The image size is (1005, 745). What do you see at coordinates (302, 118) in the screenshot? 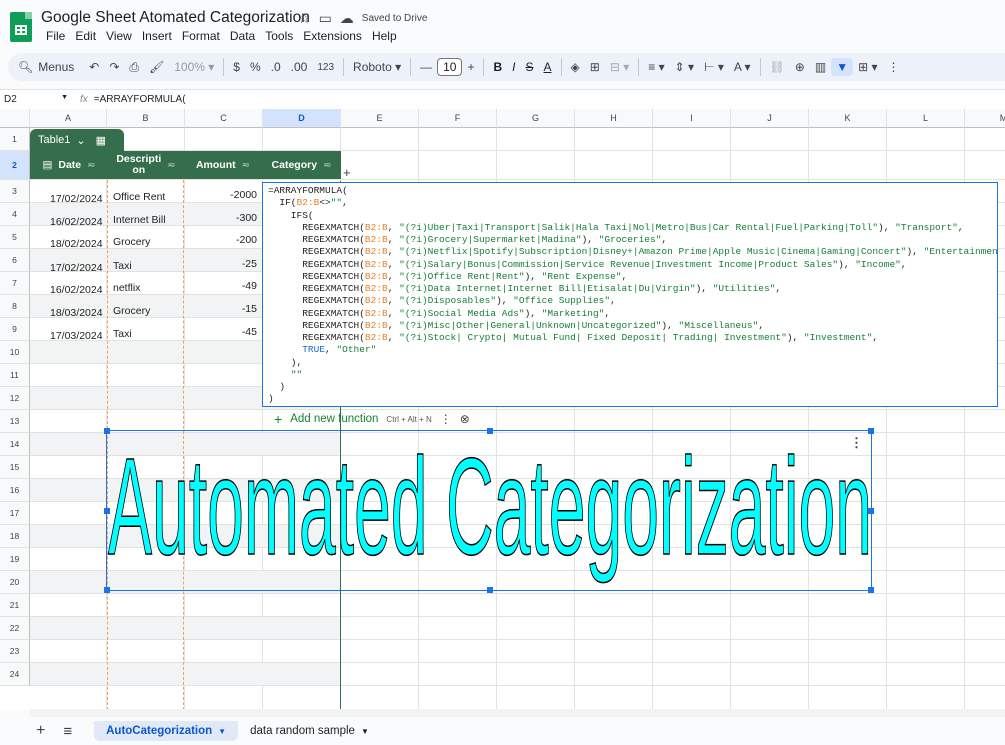
I see `column-header-d: D` at bounding box center [302, 118].